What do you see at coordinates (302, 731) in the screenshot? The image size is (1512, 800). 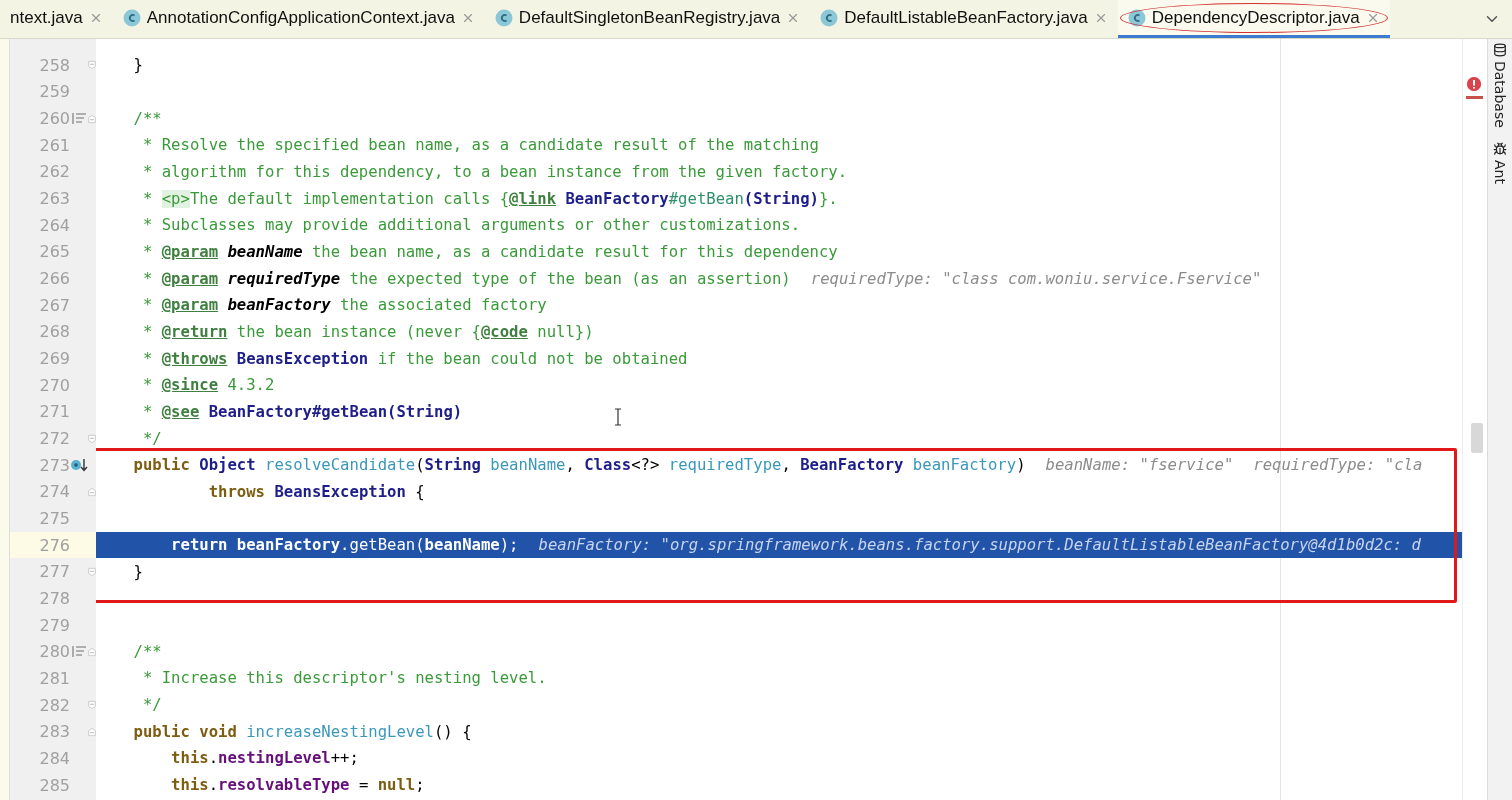 I see `code-line: public void increaseNestingLevel() {` at bounding box center [302, 731].